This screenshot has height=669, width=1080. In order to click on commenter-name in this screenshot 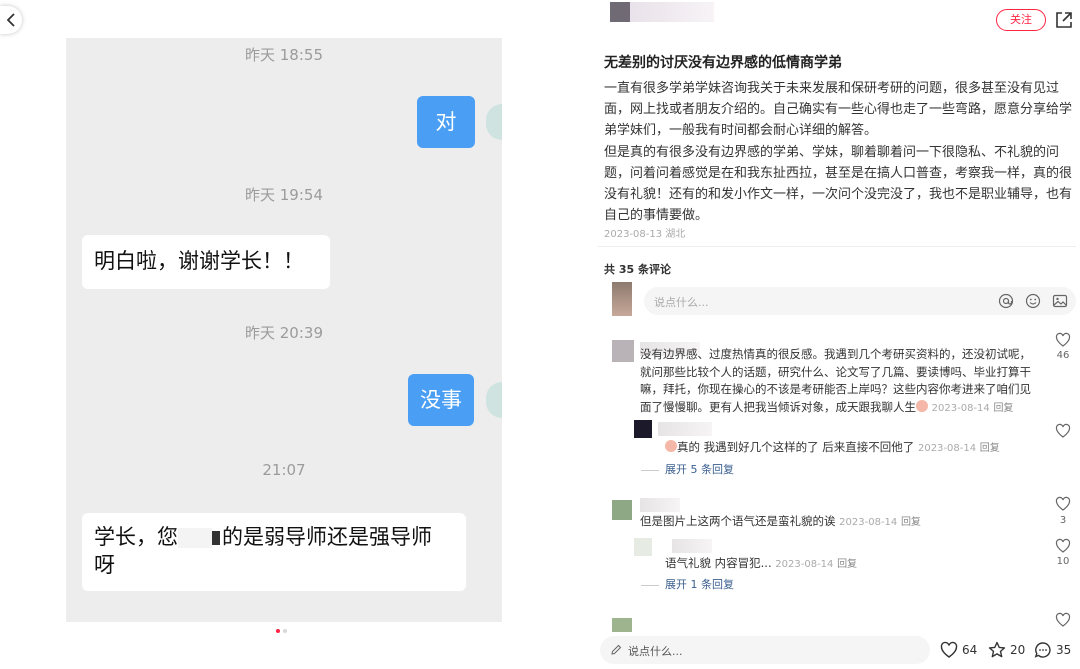, I will do `click(660, 505)`.